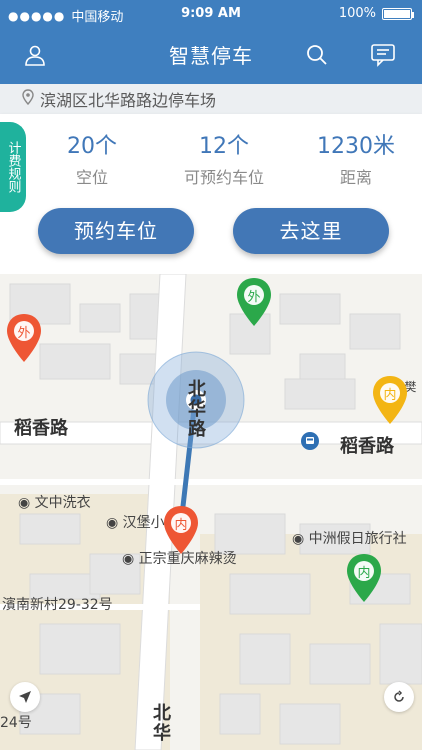 The width and height of the screenshot is (422, 750). What do you see at coordinates (128, 100) in the screenshot?
I see `address-text: 滨湖区北华路路边停车场` at bounding box center [128, 100].